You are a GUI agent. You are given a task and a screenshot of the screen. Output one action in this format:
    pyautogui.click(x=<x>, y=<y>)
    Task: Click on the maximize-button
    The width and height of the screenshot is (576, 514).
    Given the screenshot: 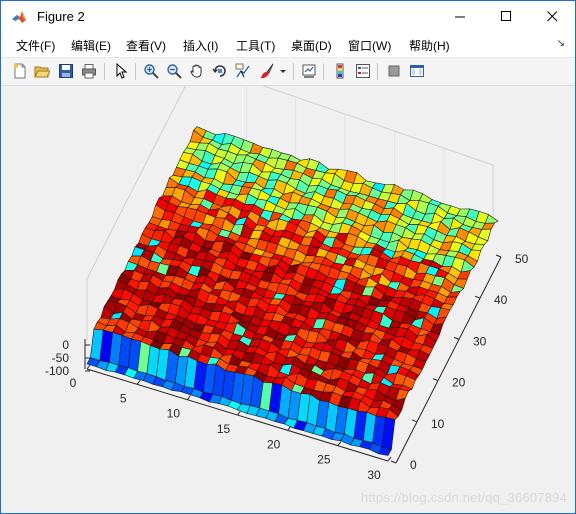 What is the action you would take?
    pyautogui.click(x=506, y=16)
    